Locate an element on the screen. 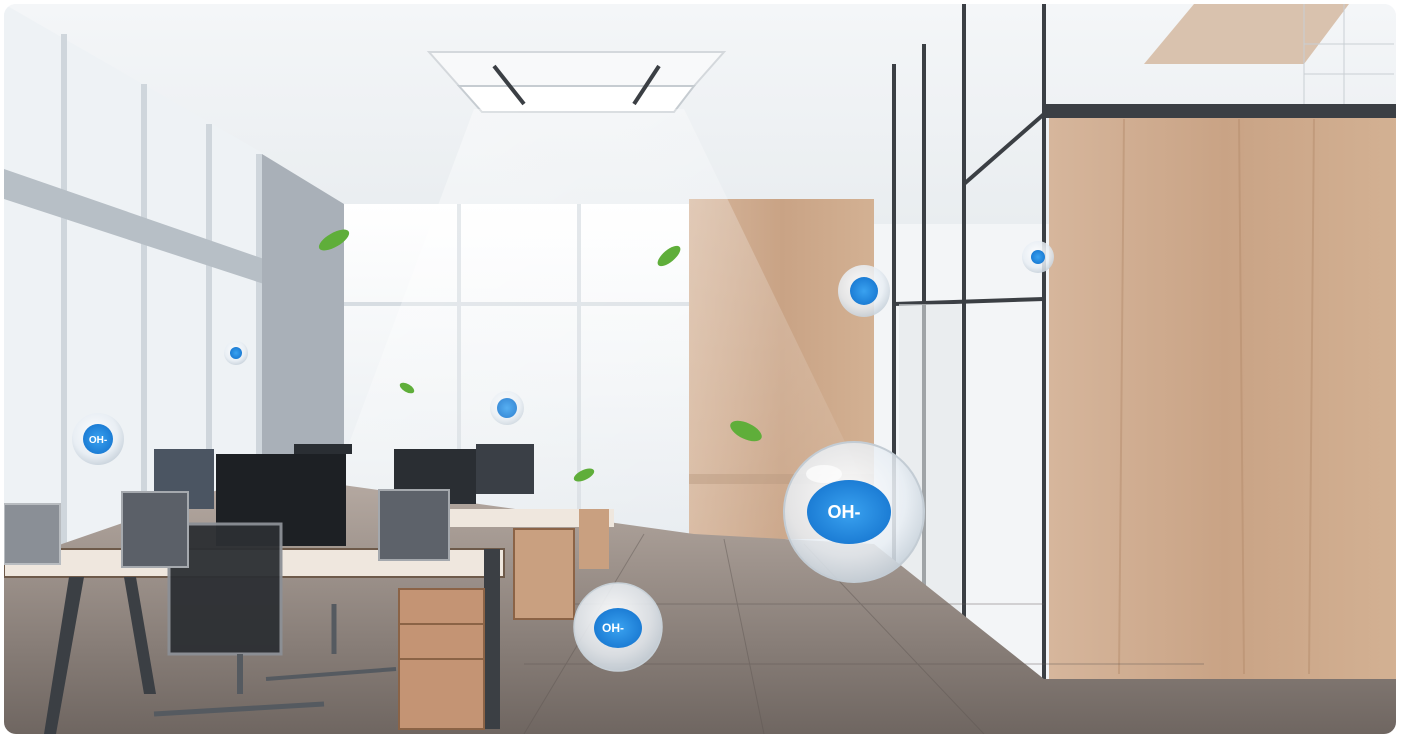 This screenshot has width=1405, height=738. ion-bubble-large: OH- is located at coordinates (854, 512).